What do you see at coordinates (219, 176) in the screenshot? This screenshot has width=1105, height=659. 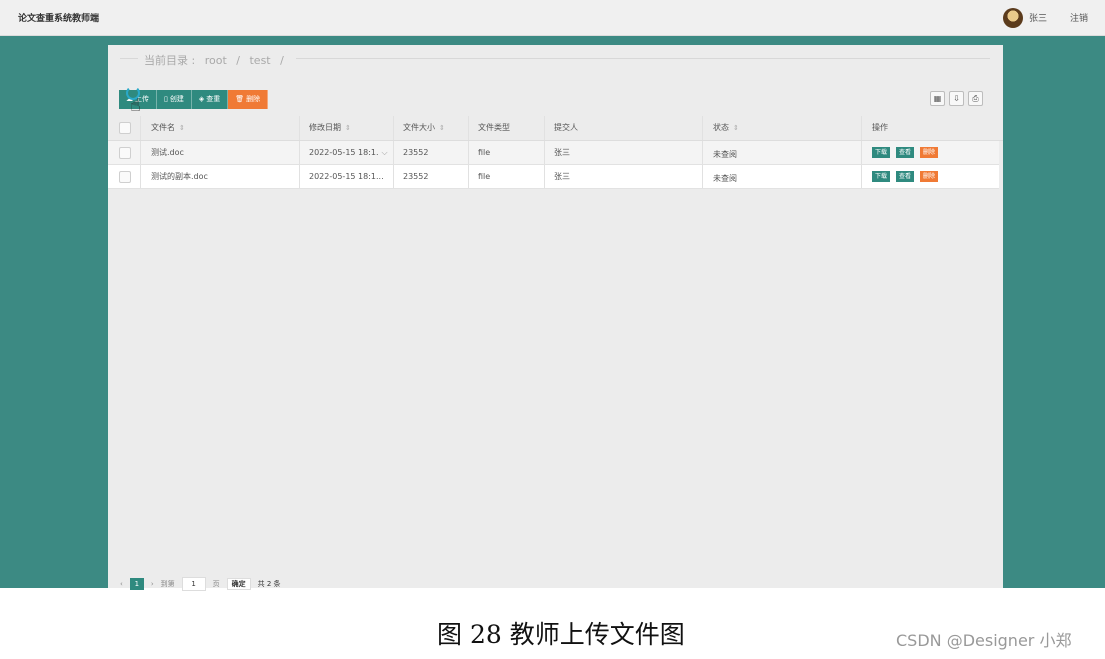 I see `file-name: 测试的副本.doc` at bounding box center [219, 176].